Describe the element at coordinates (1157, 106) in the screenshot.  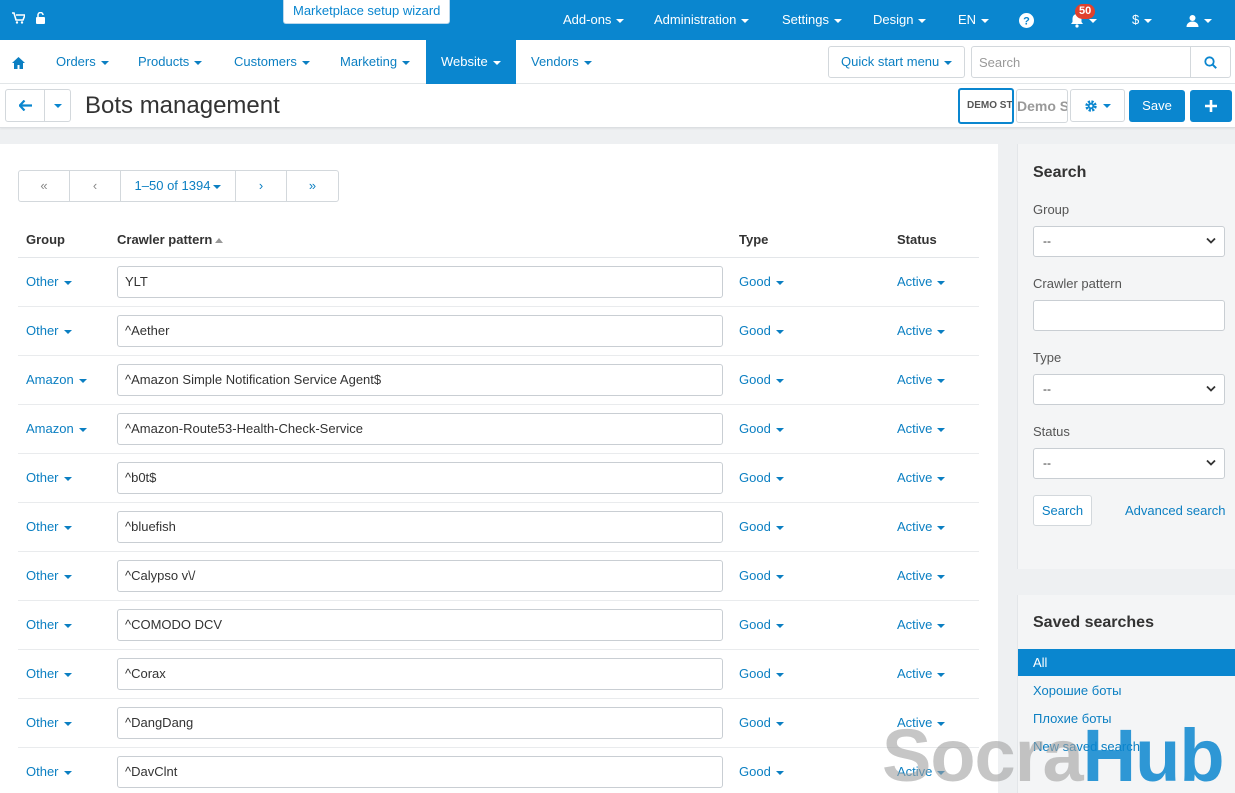
I see `save-button: Save` at that location.